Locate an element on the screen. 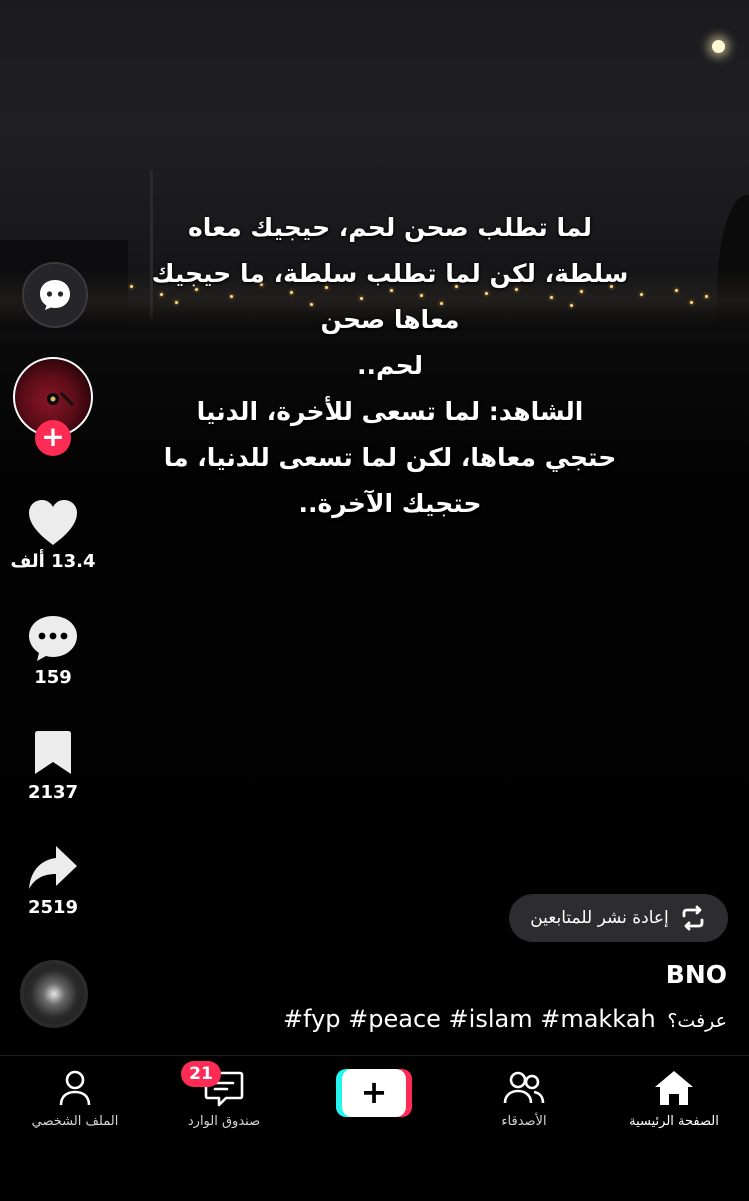  post-description: عرفت؟ #fyp #peace #islam #makkah is located at coordinates (505, 1019).